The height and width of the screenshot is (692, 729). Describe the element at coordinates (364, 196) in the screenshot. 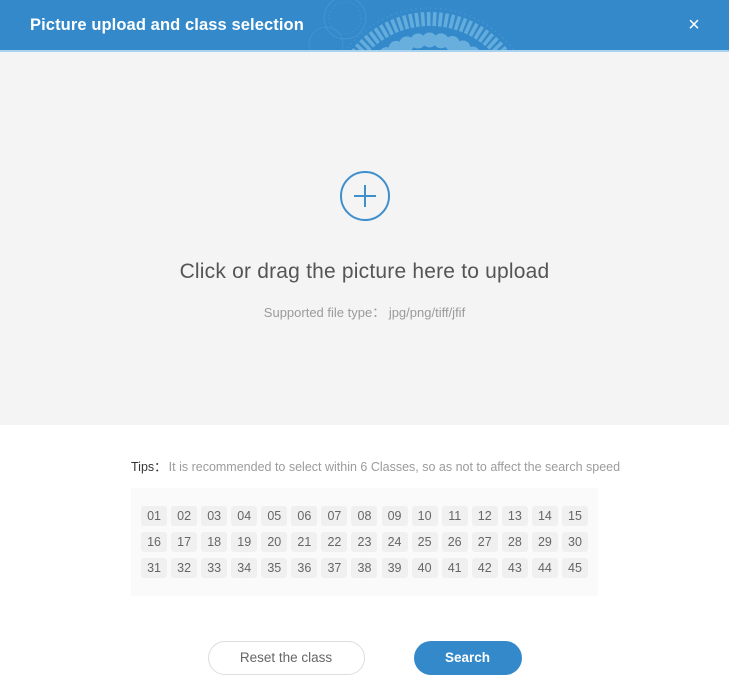

I see `plus-circle-icon` at that location.